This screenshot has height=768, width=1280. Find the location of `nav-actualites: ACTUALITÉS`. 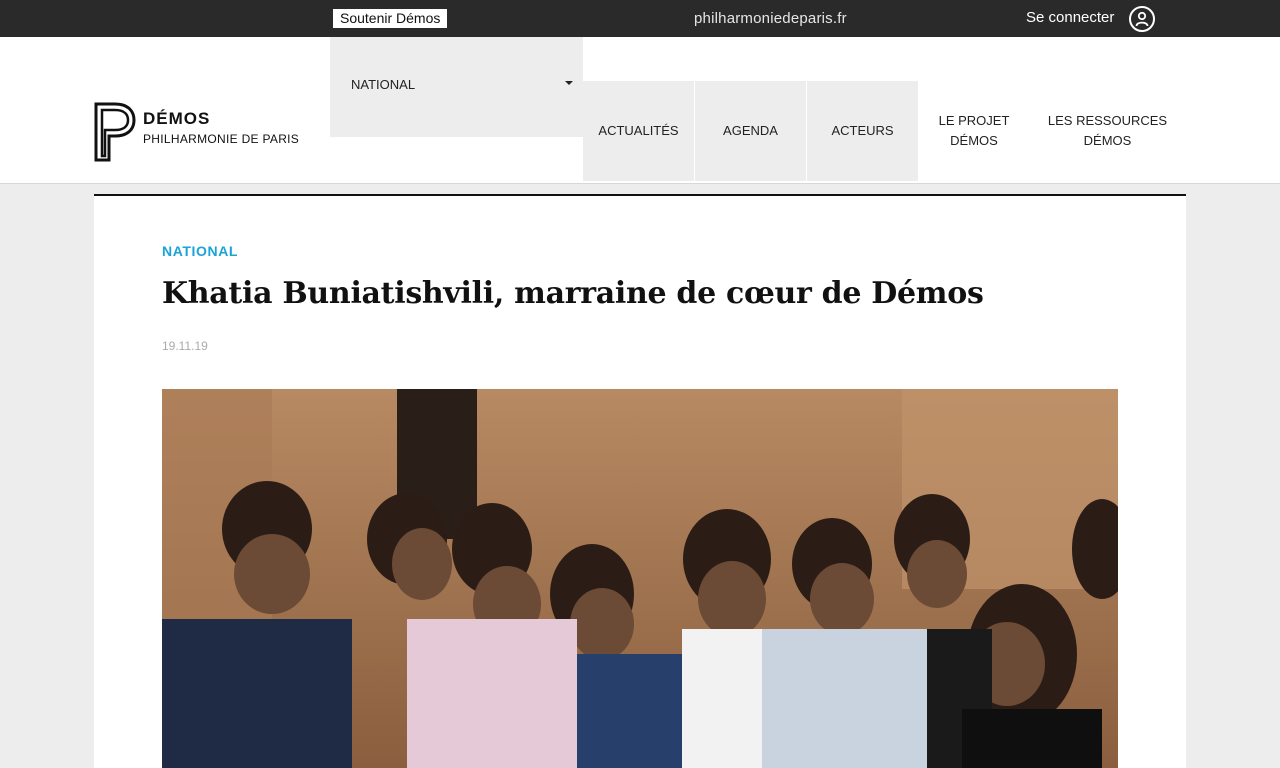

nav-actualites: ACTUALITÉS is located at coordinates (638, 131).